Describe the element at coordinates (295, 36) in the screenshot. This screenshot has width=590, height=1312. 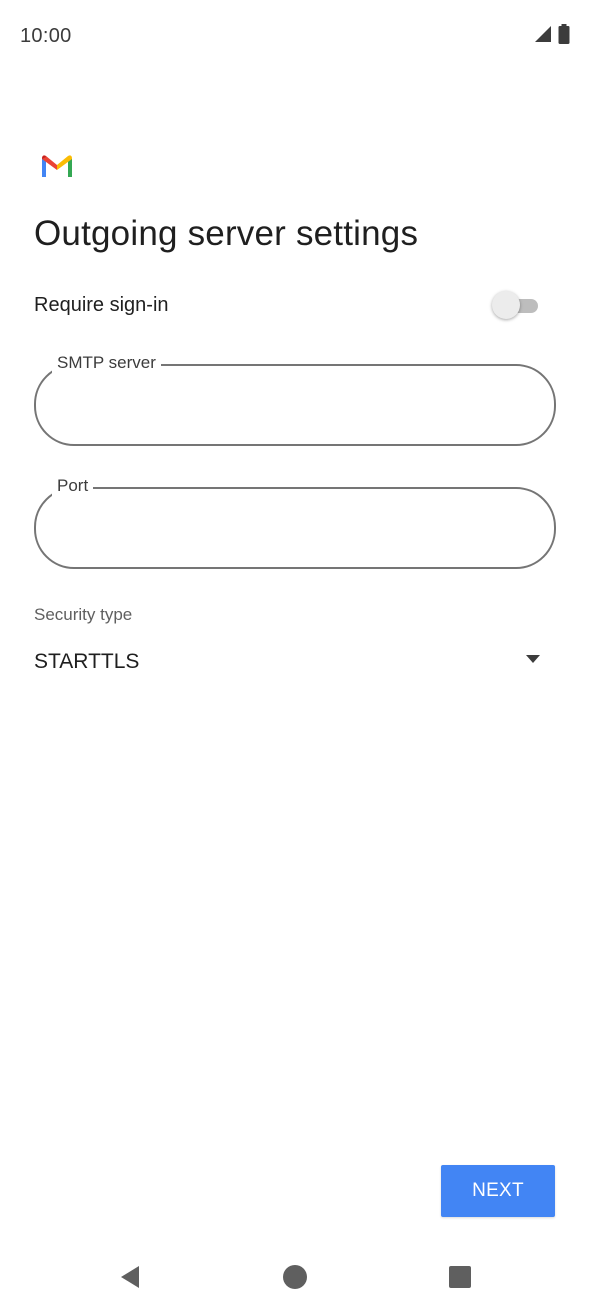
I see `status-bar: 10:00` at that location.